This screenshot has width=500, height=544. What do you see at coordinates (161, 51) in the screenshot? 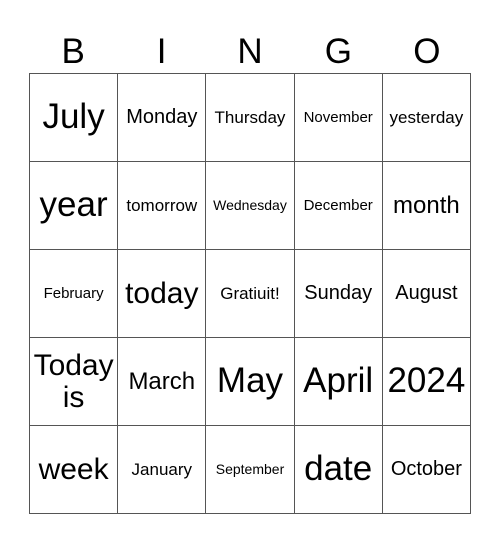
I see `header-letter-i: I` at bounding box center [161, 51].